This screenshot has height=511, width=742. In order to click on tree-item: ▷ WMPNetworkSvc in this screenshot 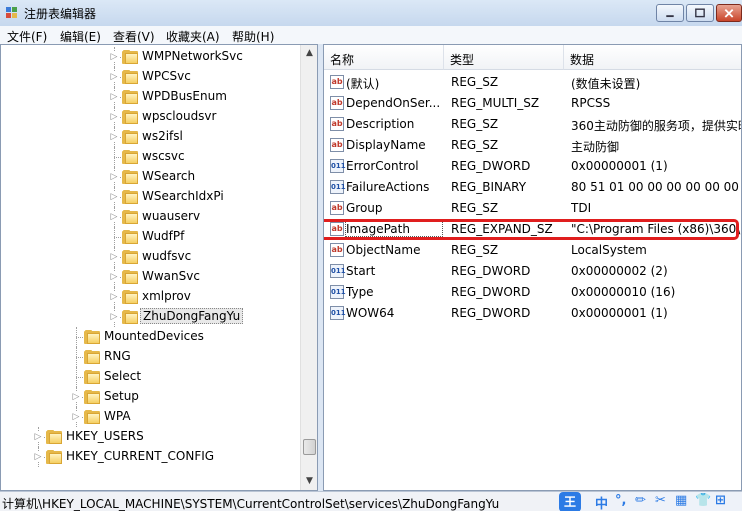, I will do `click(150, 57)`.